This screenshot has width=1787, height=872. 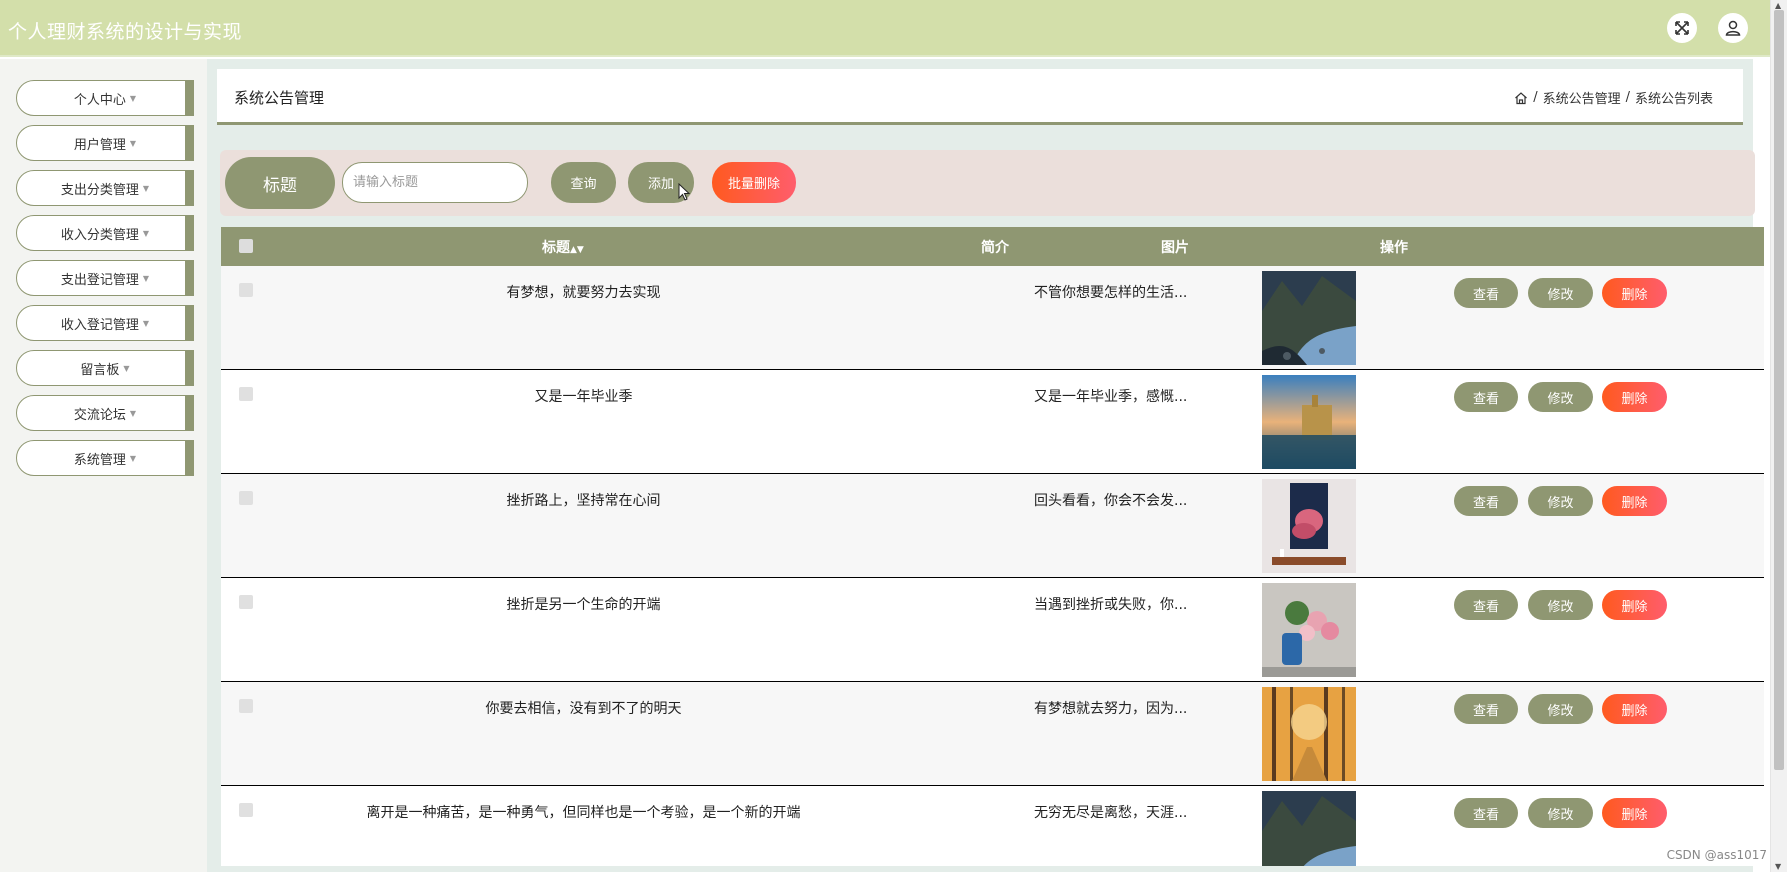 I want to click on sidebar-item-label: 支出分类管理, so click(x=99, y=190).